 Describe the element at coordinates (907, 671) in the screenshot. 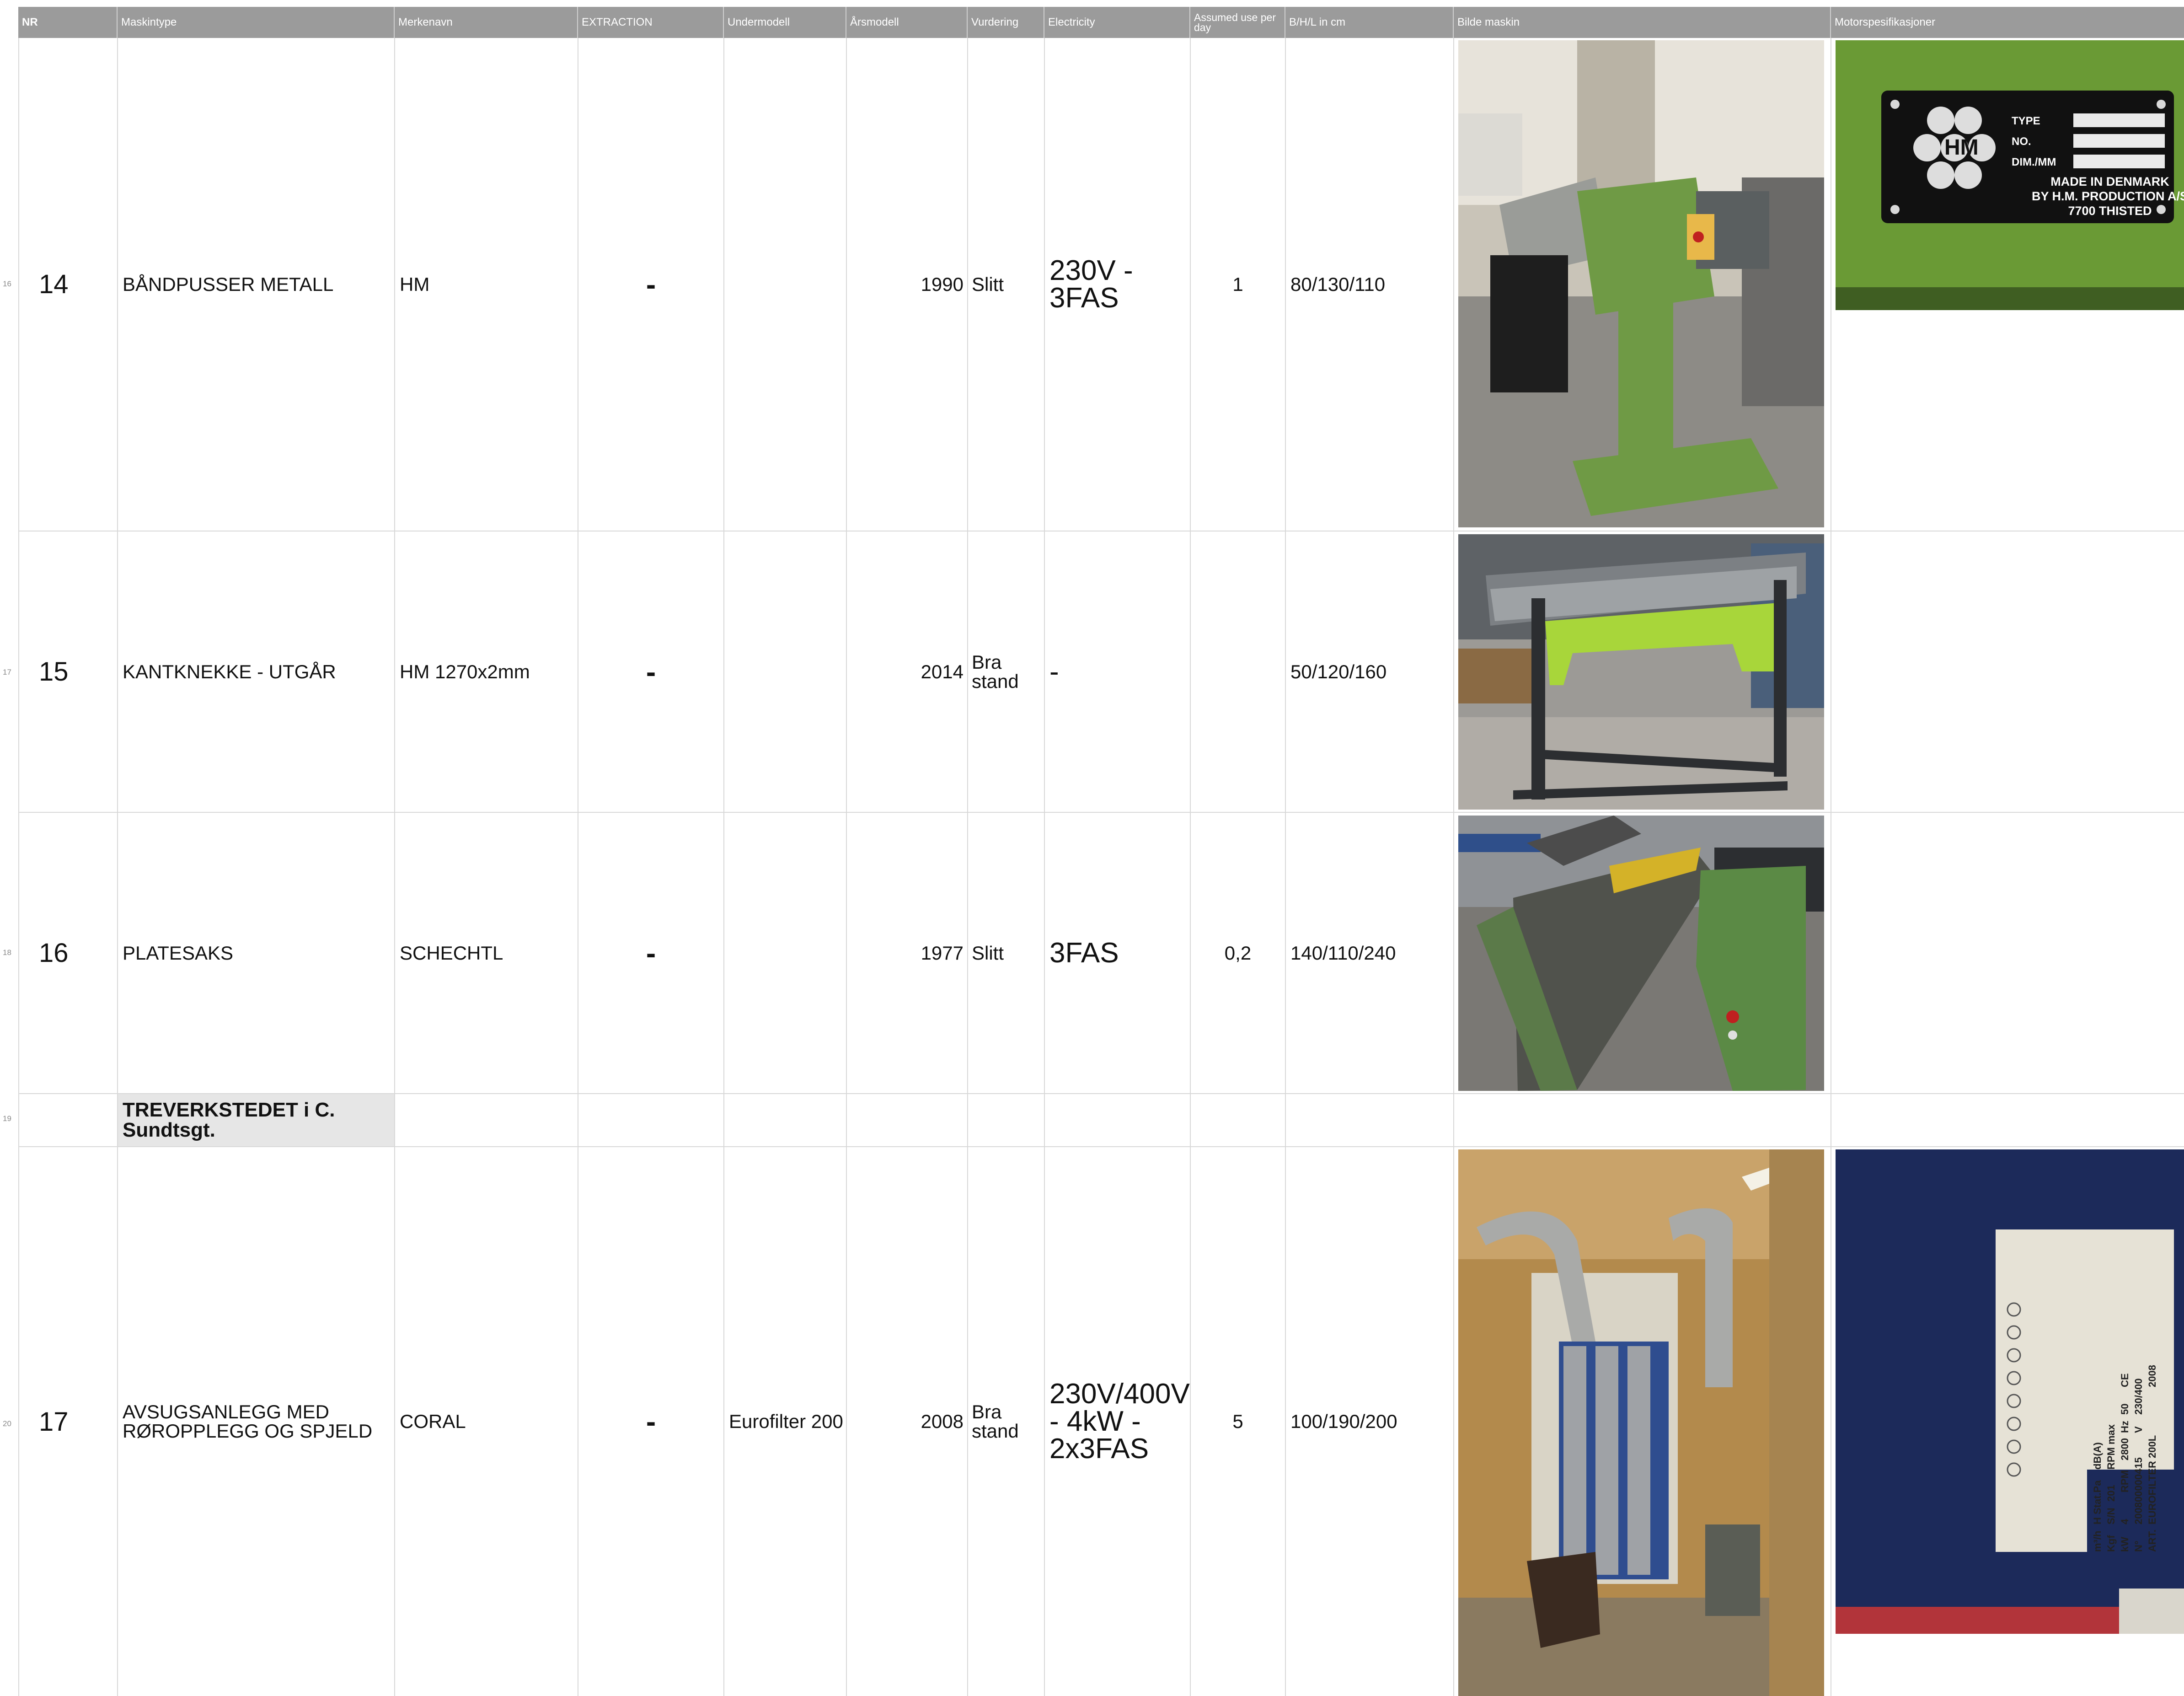

I see `cell-arsmodell: 2014` at that location.